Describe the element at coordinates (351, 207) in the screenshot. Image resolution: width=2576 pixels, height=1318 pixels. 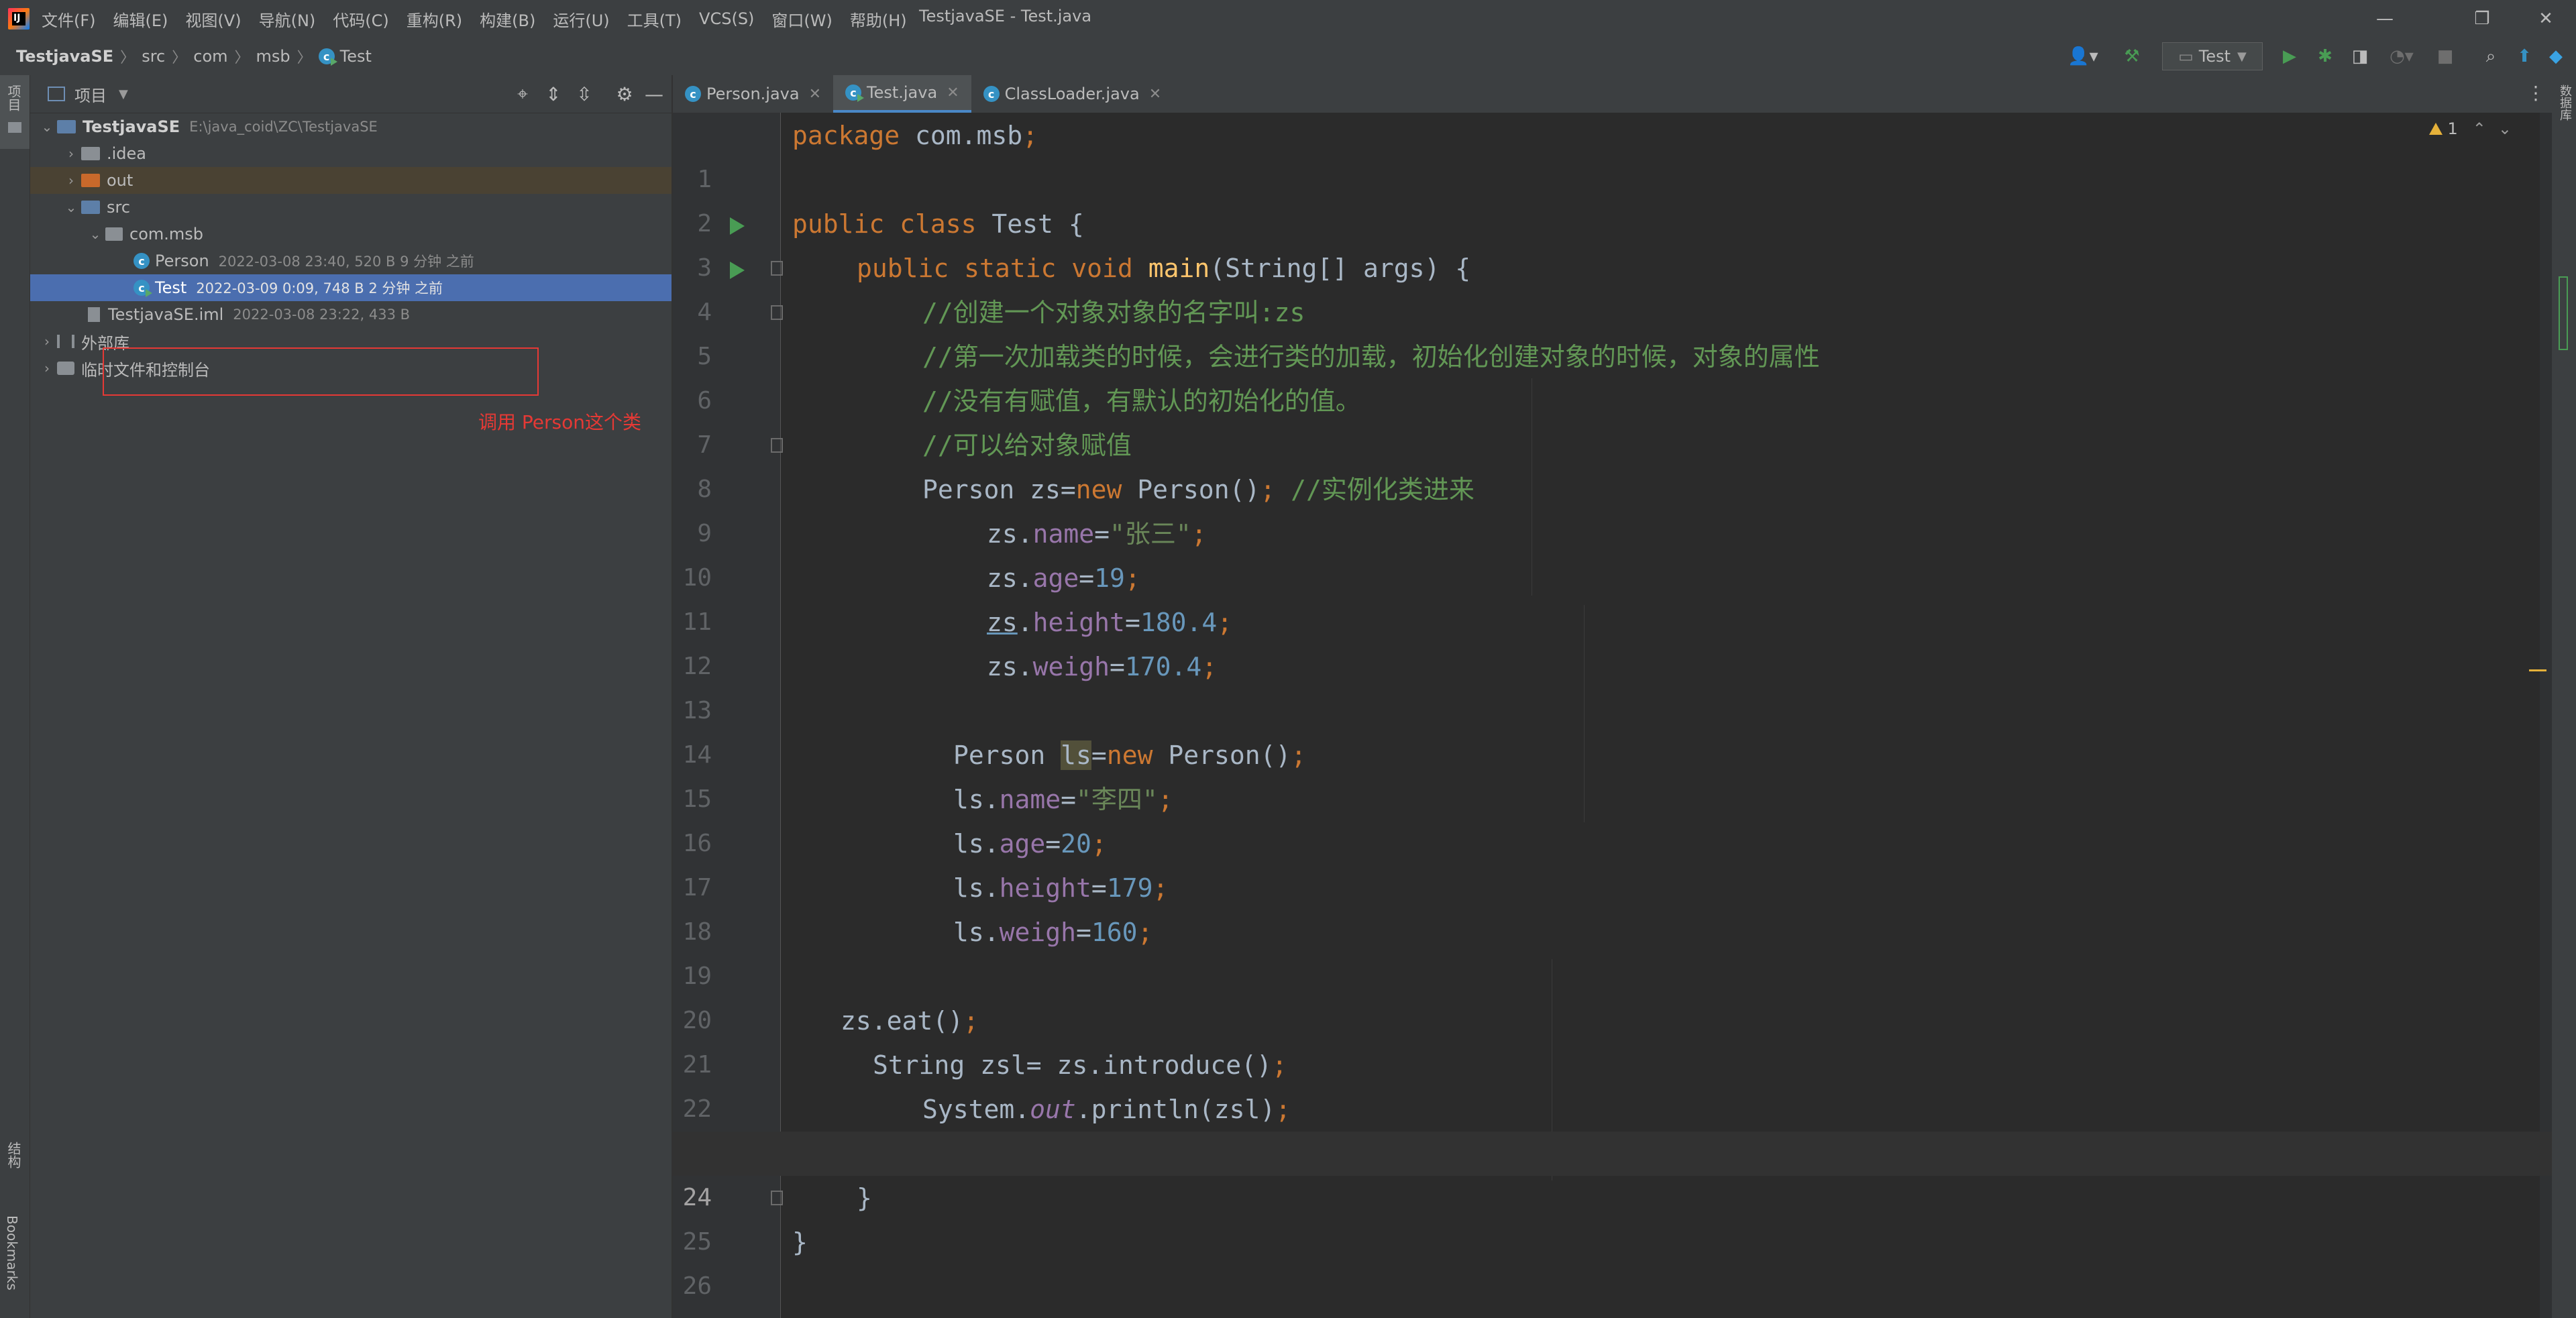
I see `tree-item-src: ⌄ src` at that location.